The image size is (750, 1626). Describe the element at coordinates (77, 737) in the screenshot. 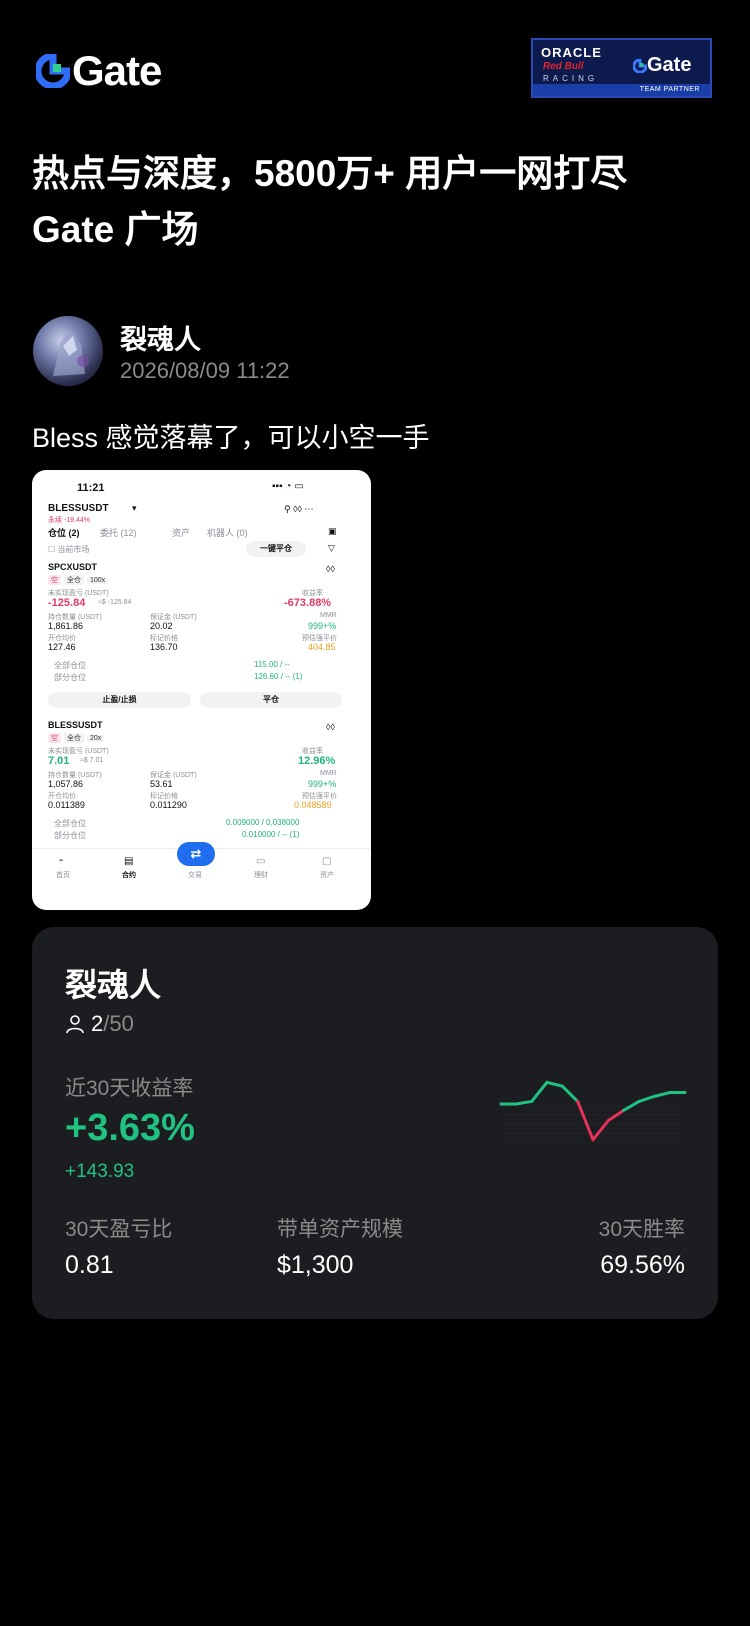

I see `p2-tags: 空全仓 20x` at that location.